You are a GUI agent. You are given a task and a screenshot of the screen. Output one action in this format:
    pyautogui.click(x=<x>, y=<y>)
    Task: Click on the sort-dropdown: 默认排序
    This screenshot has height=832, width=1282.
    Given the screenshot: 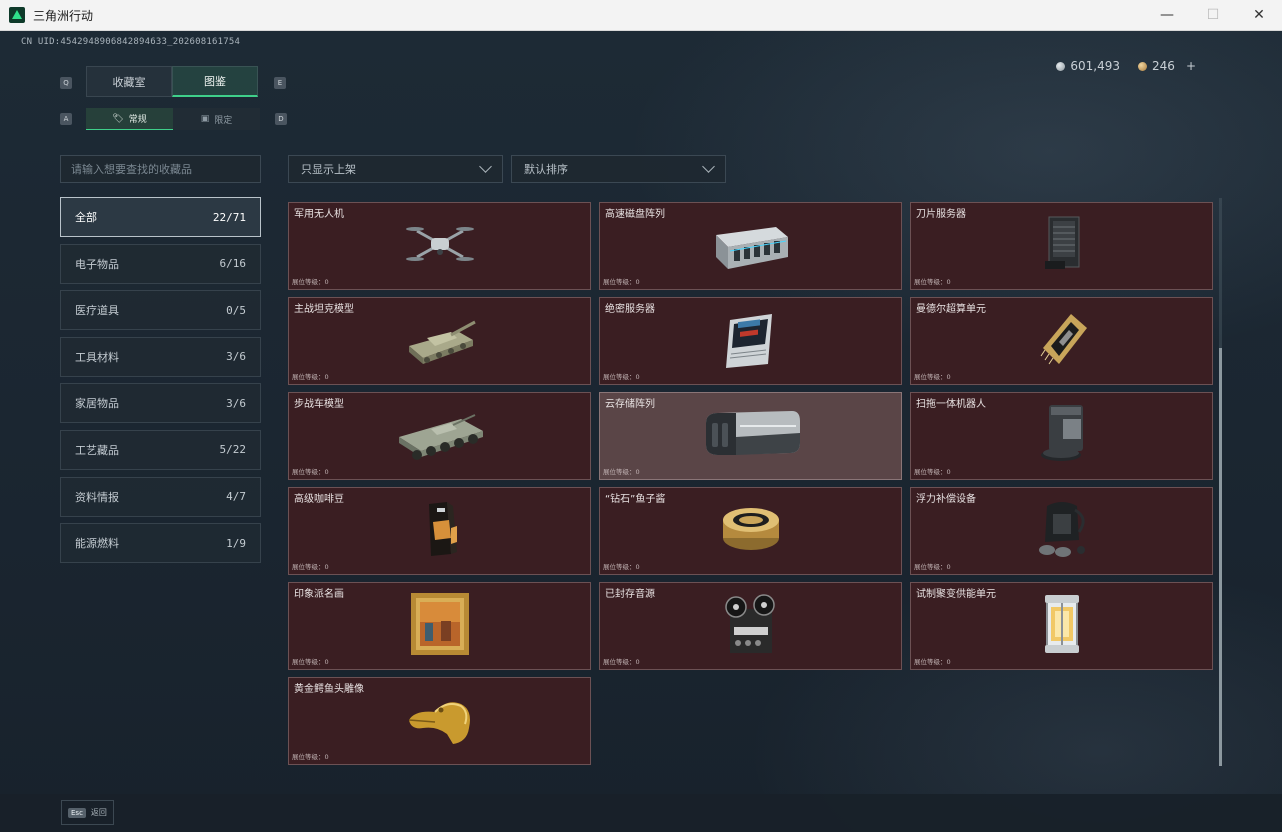 What is the action you would take?
    pyautogui.click(x=618, y=169)
    